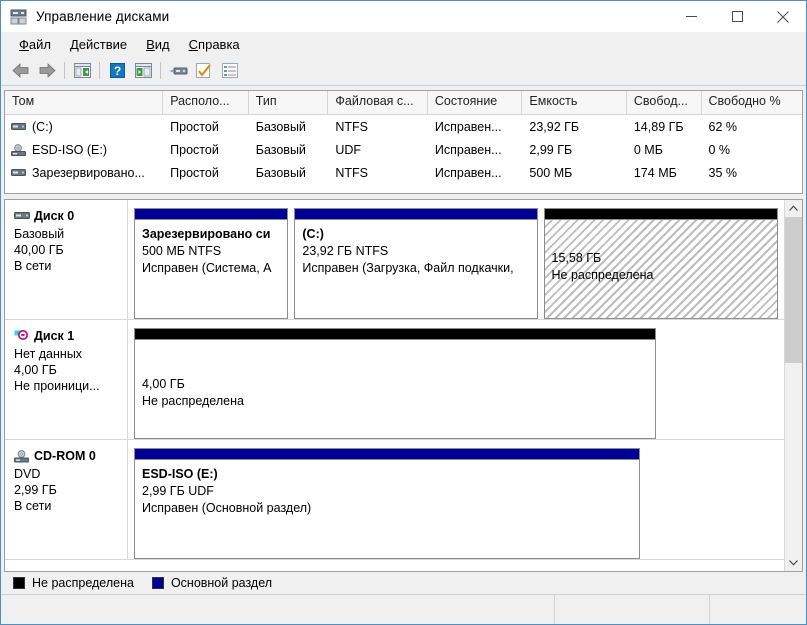  I want to click on partition-size: 2,99 ГБ UDF, so click(178, 491).